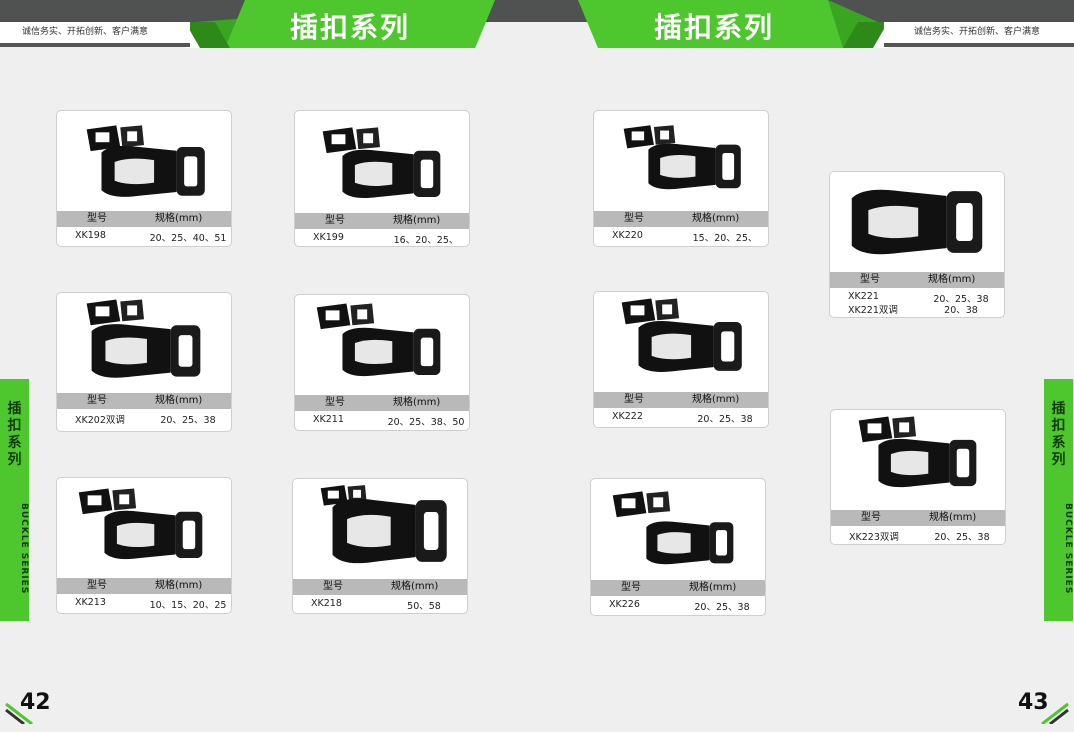 The image size is (1074, 732). I want to click on model-cell: XK223双调, so click(874, 537).